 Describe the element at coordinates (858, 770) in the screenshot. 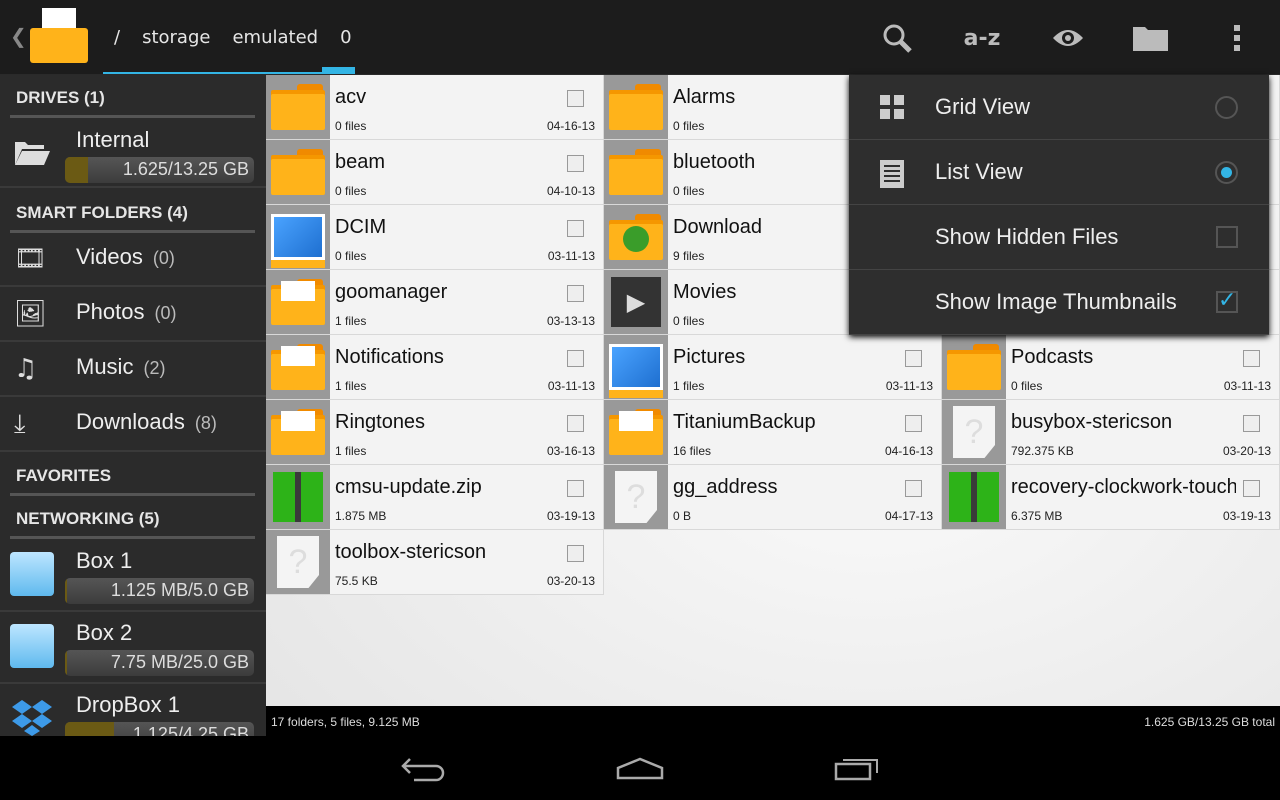

I see `recent-apps-icon` at that location.